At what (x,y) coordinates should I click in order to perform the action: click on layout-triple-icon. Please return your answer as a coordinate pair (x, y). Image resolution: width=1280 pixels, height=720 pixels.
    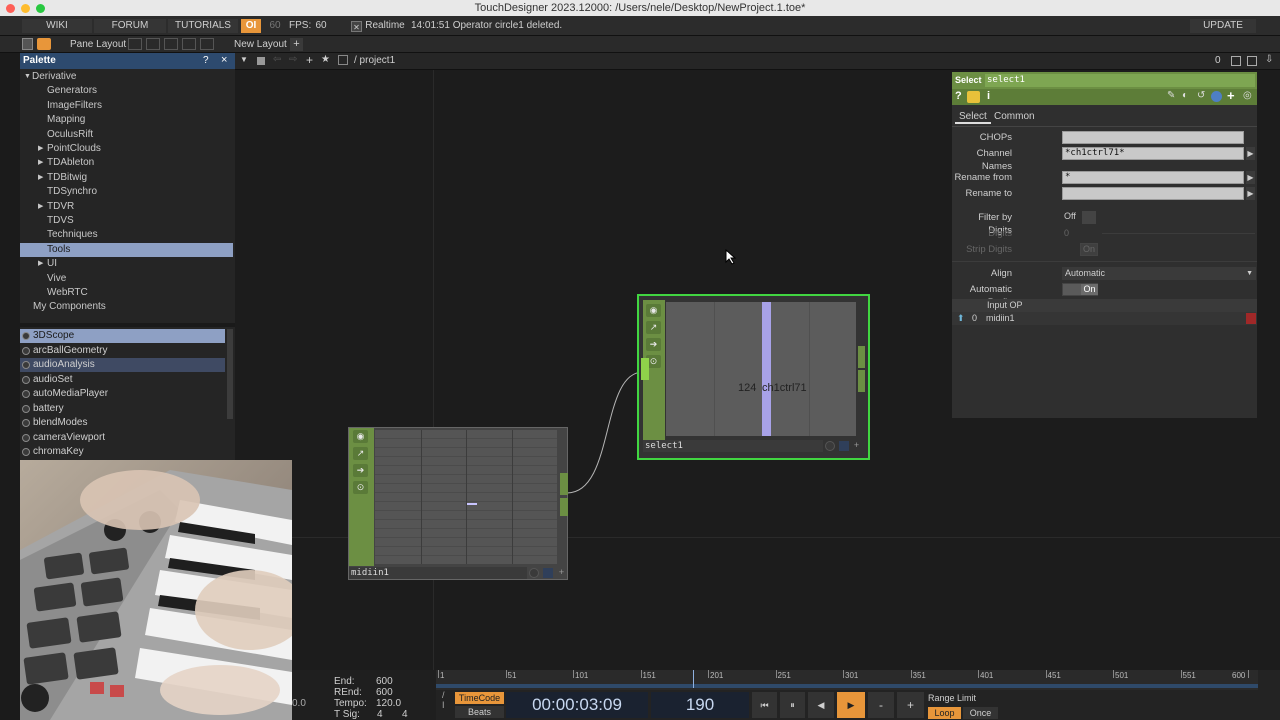
    Looking at the image, I should click on (189, 44).